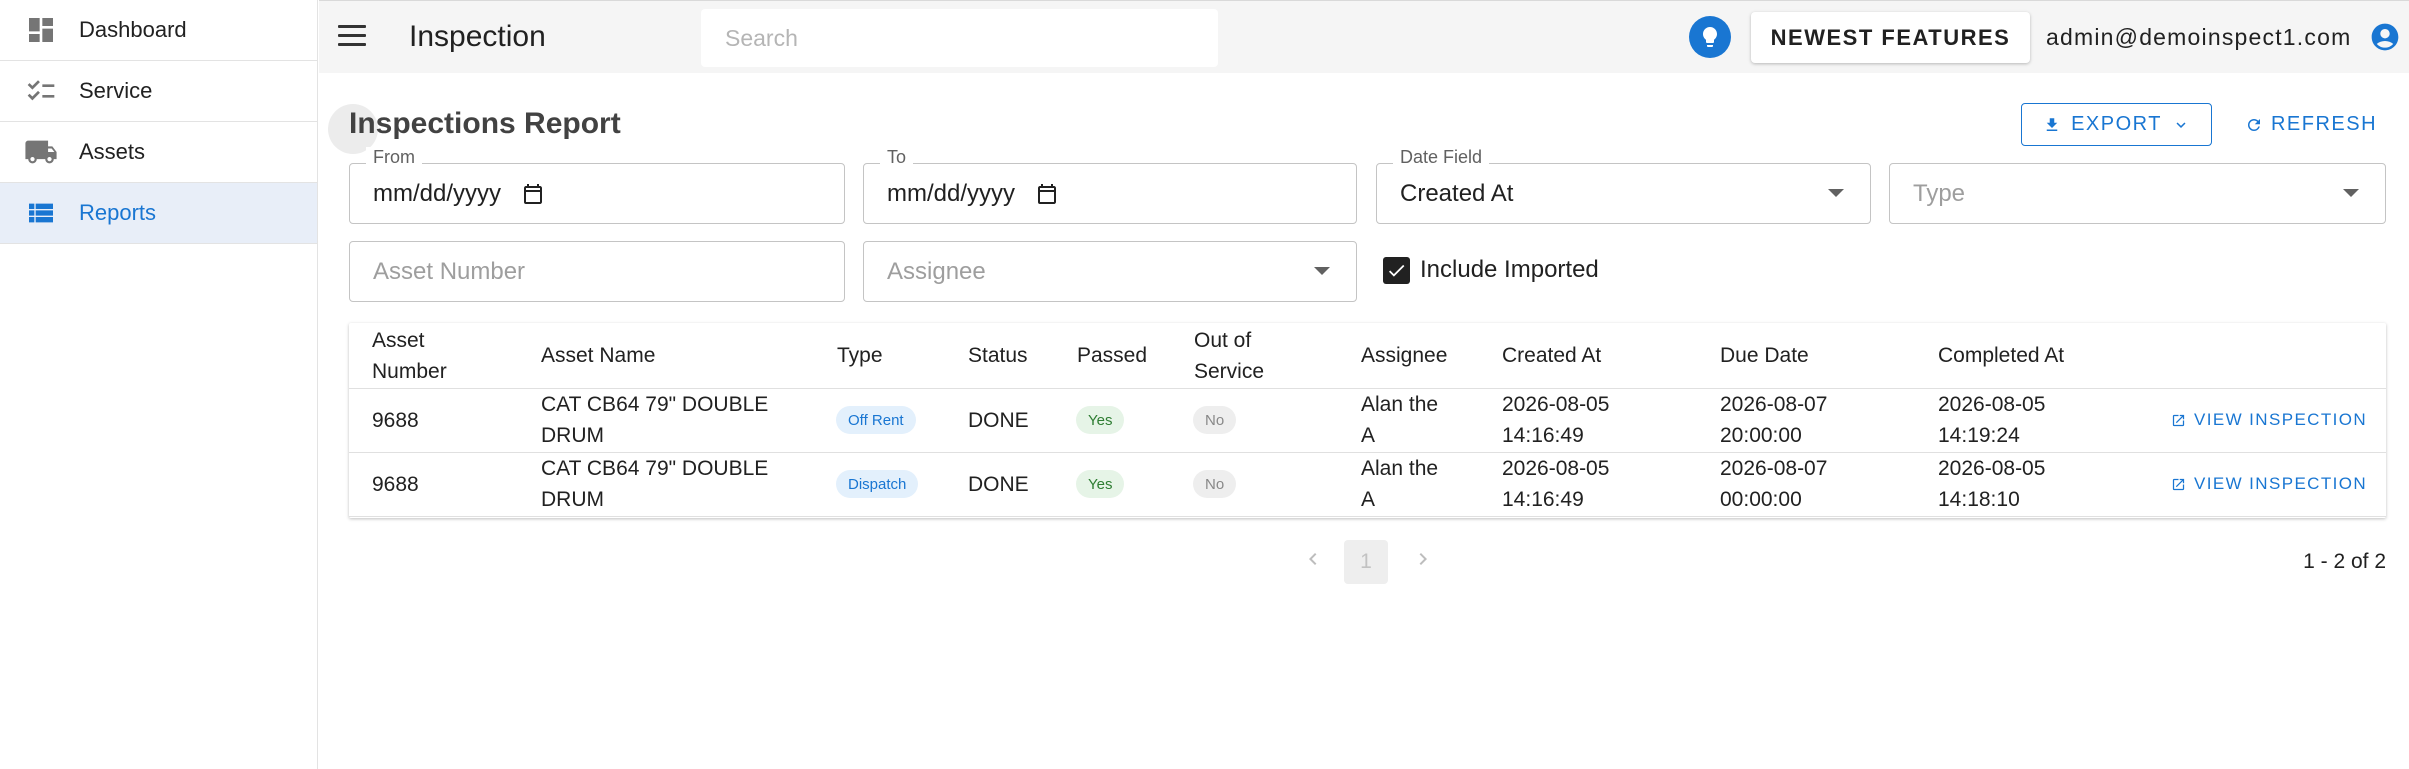 Image resolution: width=2409 pixels, height=769 pixels. I want to click on sidebar-item-dashboard: Dashboard, so click(158, 30).